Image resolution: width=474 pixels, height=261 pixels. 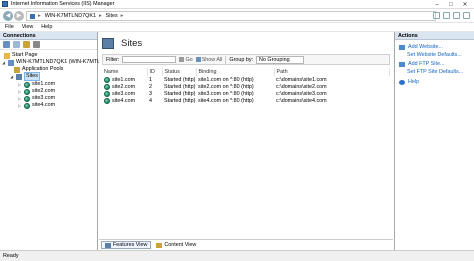 I want to click on go-icon, so click(x=182, y=59).